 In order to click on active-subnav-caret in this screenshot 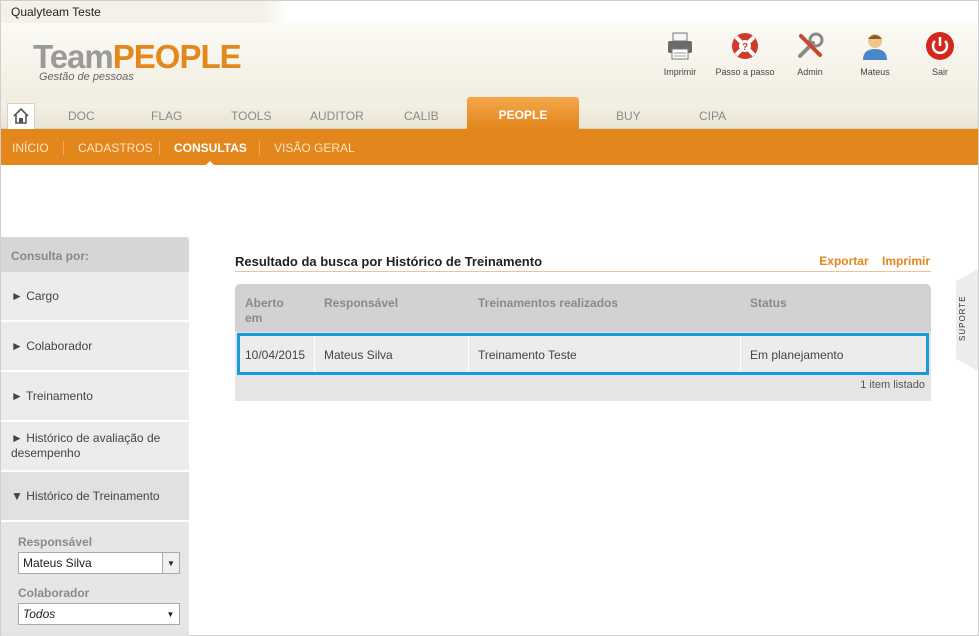, I will do `click(210, 163)`.